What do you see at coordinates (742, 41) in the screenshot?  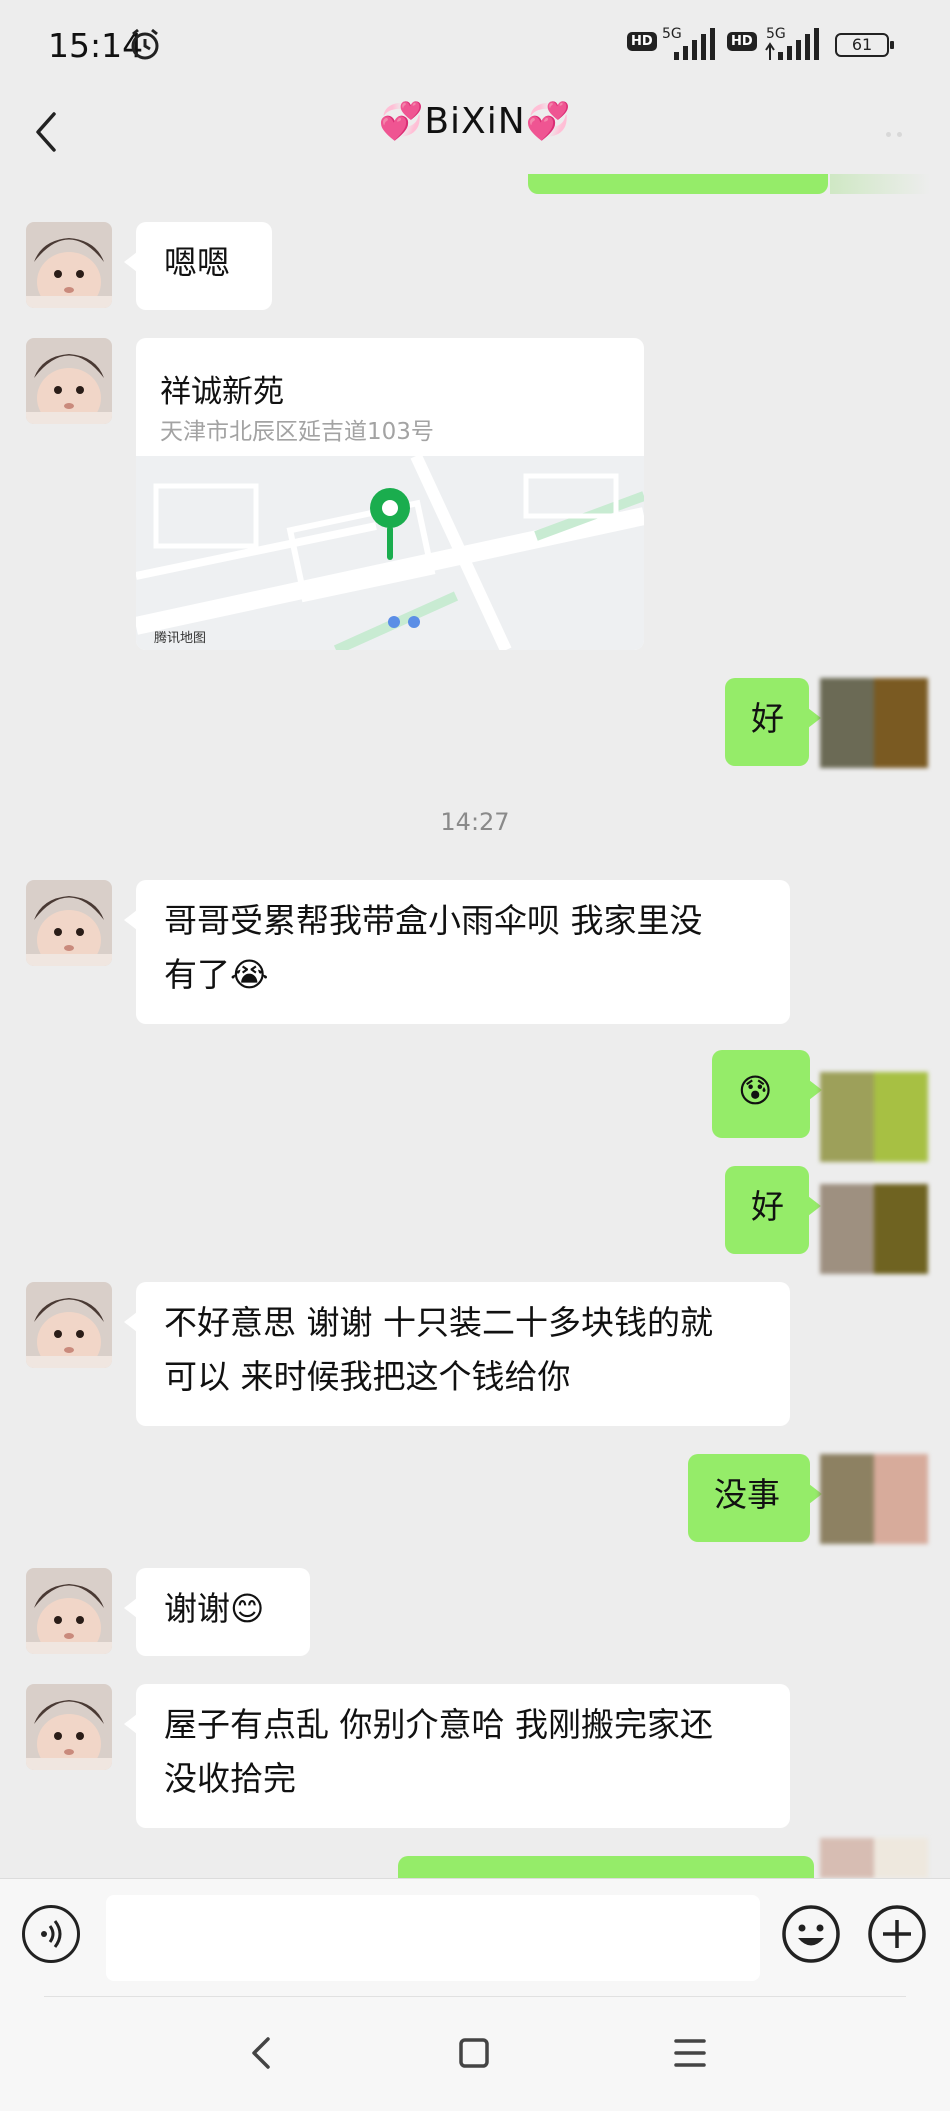 I see `hd-badge-2: HD` at bounding box center [742, 41].